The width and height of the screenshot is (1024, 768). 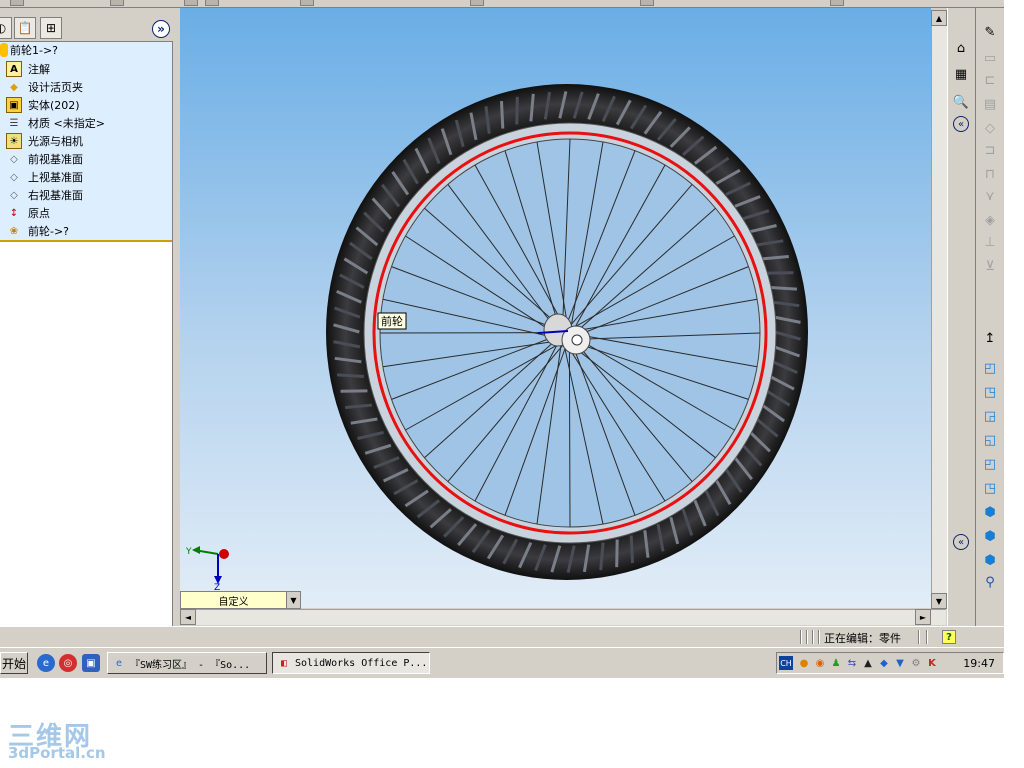 What do you see at coordinates (43, 105) in the screenshot?
I see `tree-item-solid-bodies: ▣ 实体(202)` at bounding box center [43, 105].